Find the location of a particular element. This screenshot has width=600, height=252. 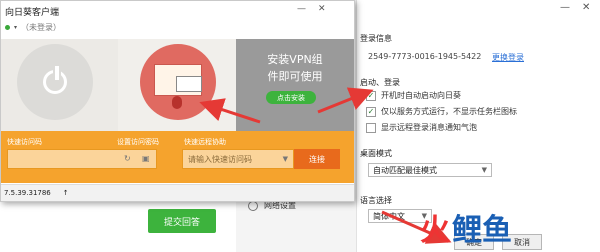

watermark-logo: 火 鲤鱼 is located at coordinates (466, 227).